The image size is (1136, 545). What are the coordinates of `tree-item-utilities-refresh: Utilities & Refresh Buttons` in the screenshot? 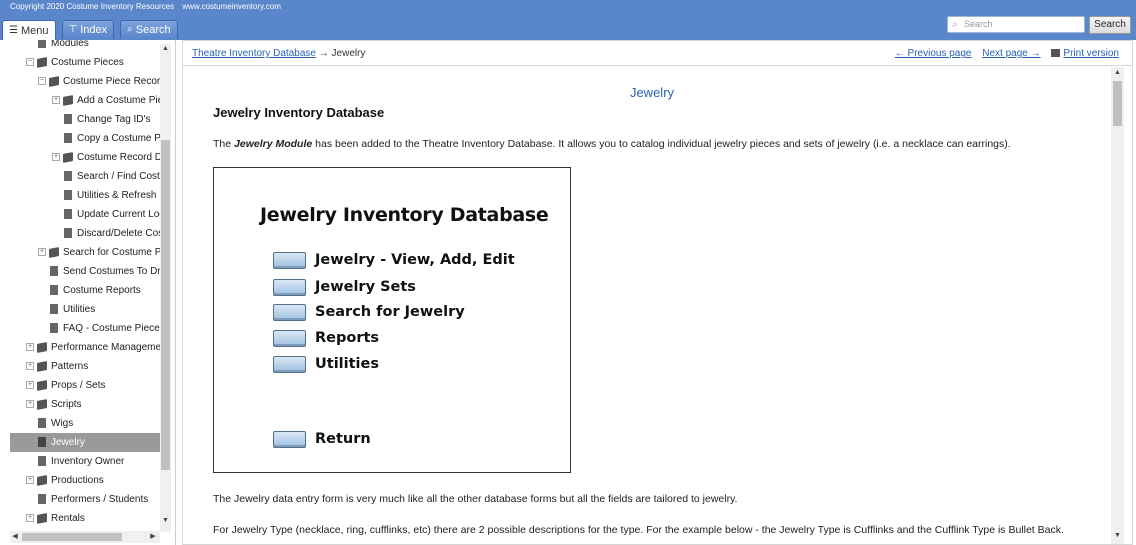 It's located at (112, 195).